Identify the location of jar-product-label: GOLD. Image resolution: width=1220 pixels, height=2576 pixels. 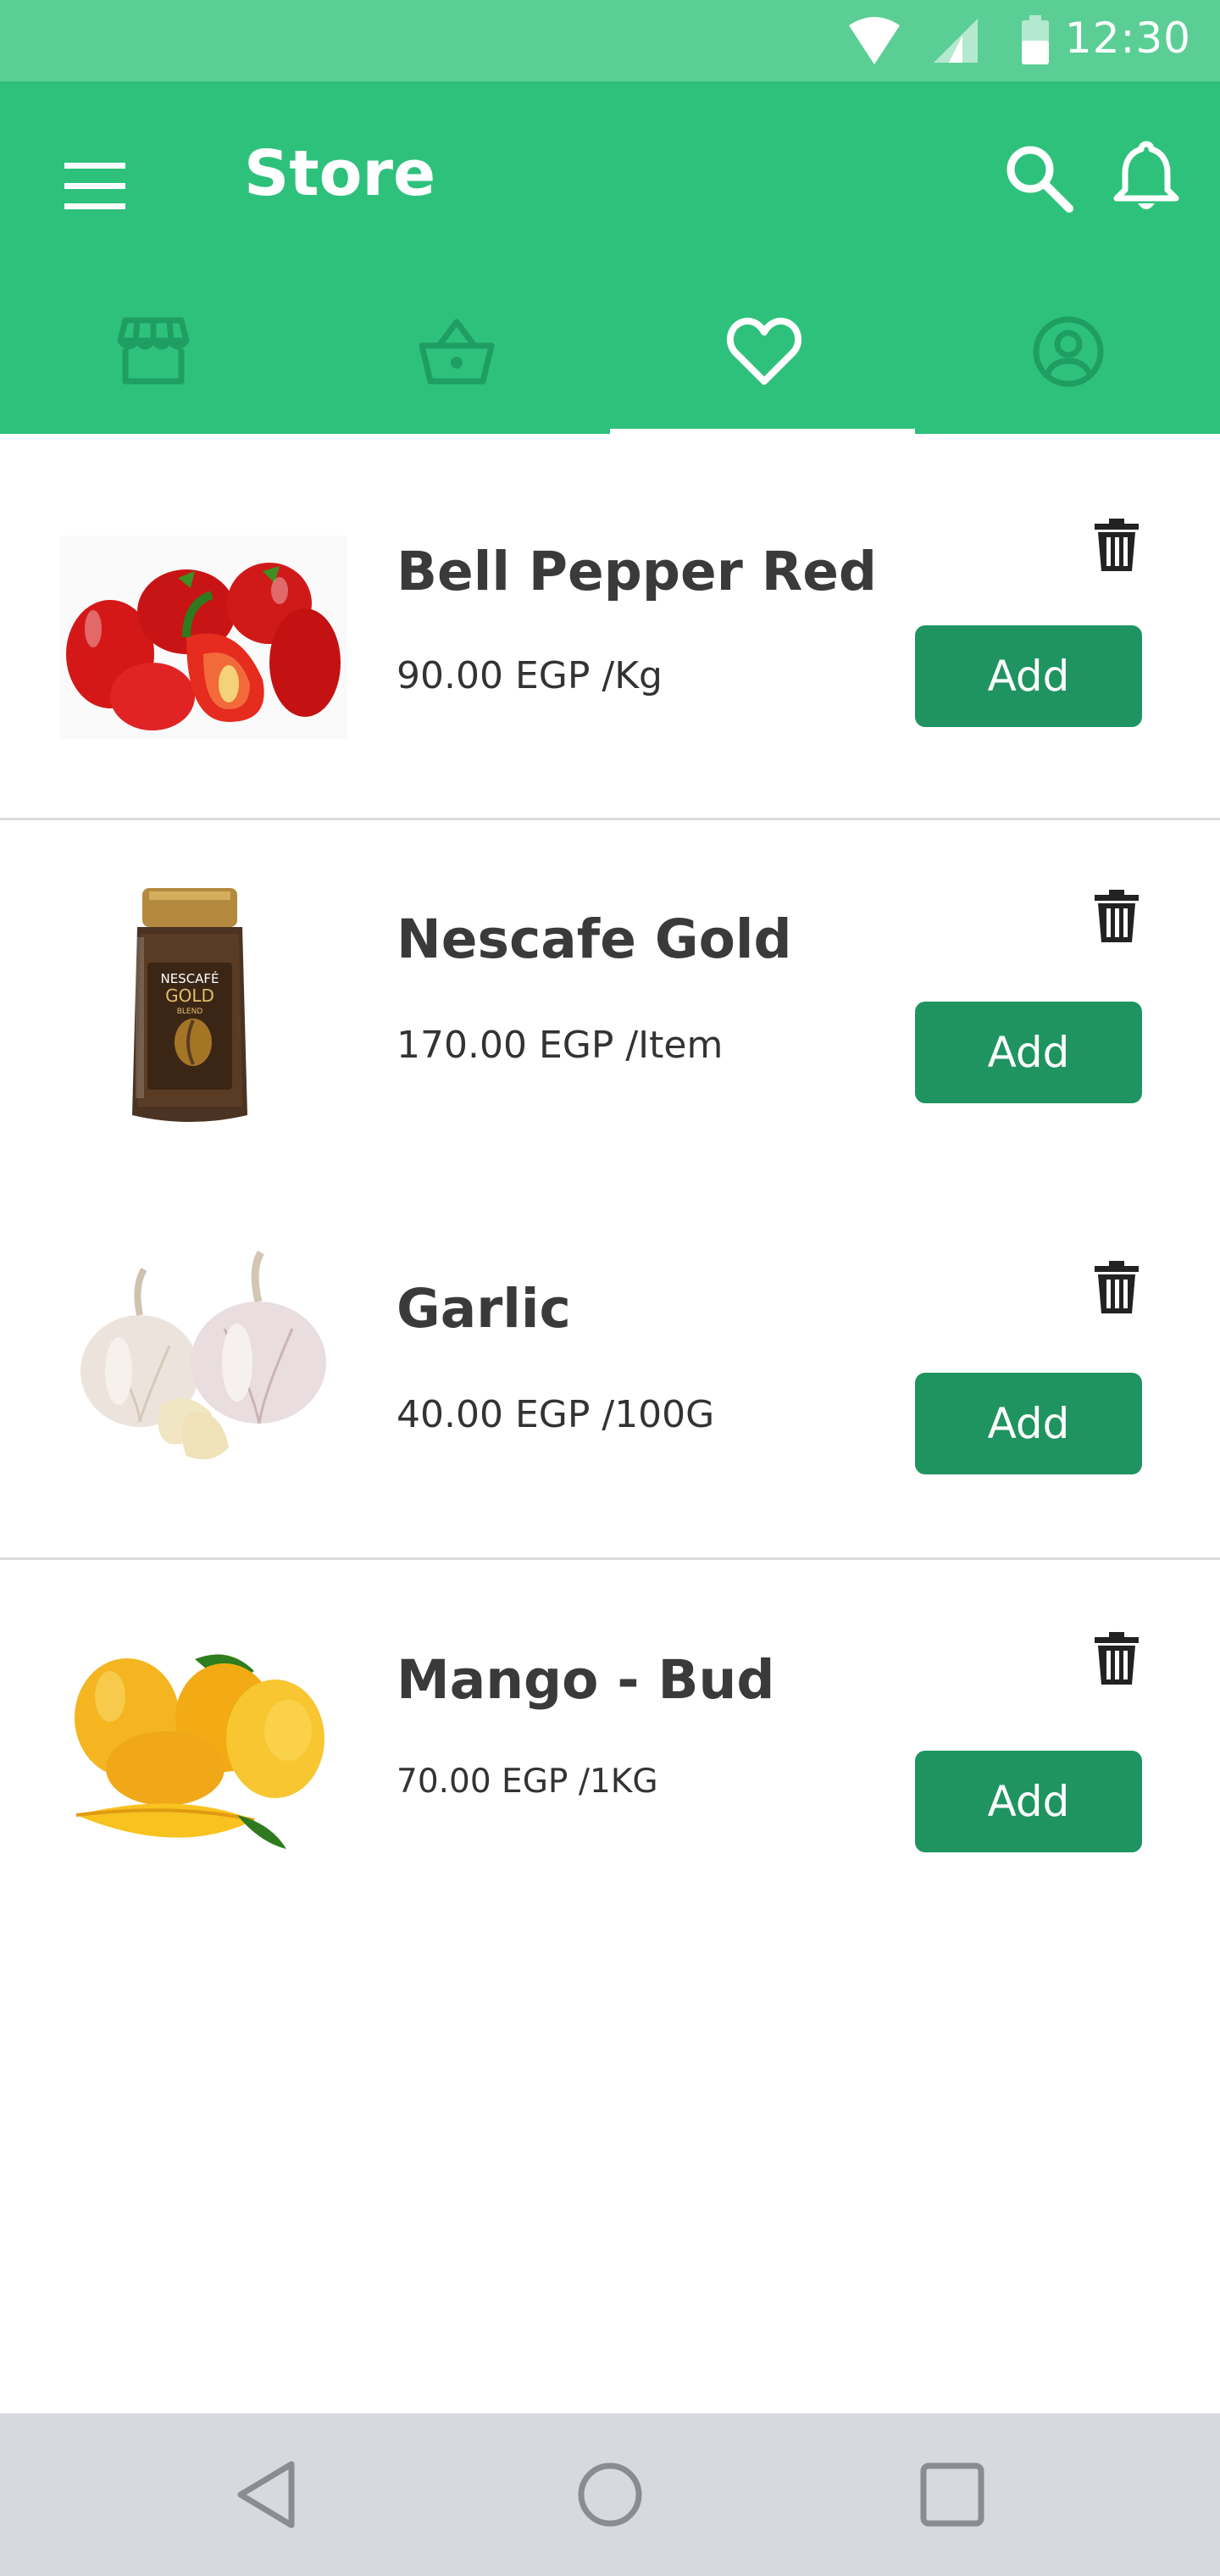
(189, 995).